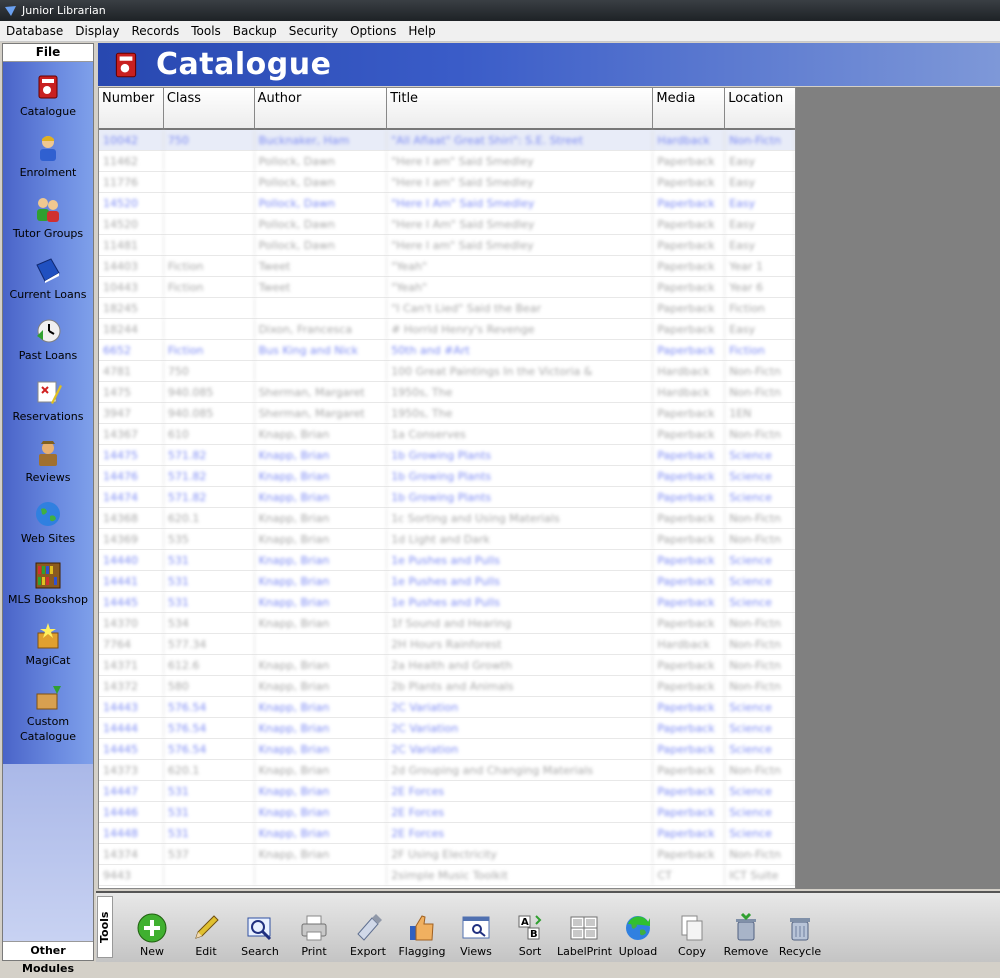 The height and width of the screenshot is (978, 1000). Describe the element at coordinates (48, 233) in the screenshot. I see `sidebar-item-label: Tutor Groups` at that location.